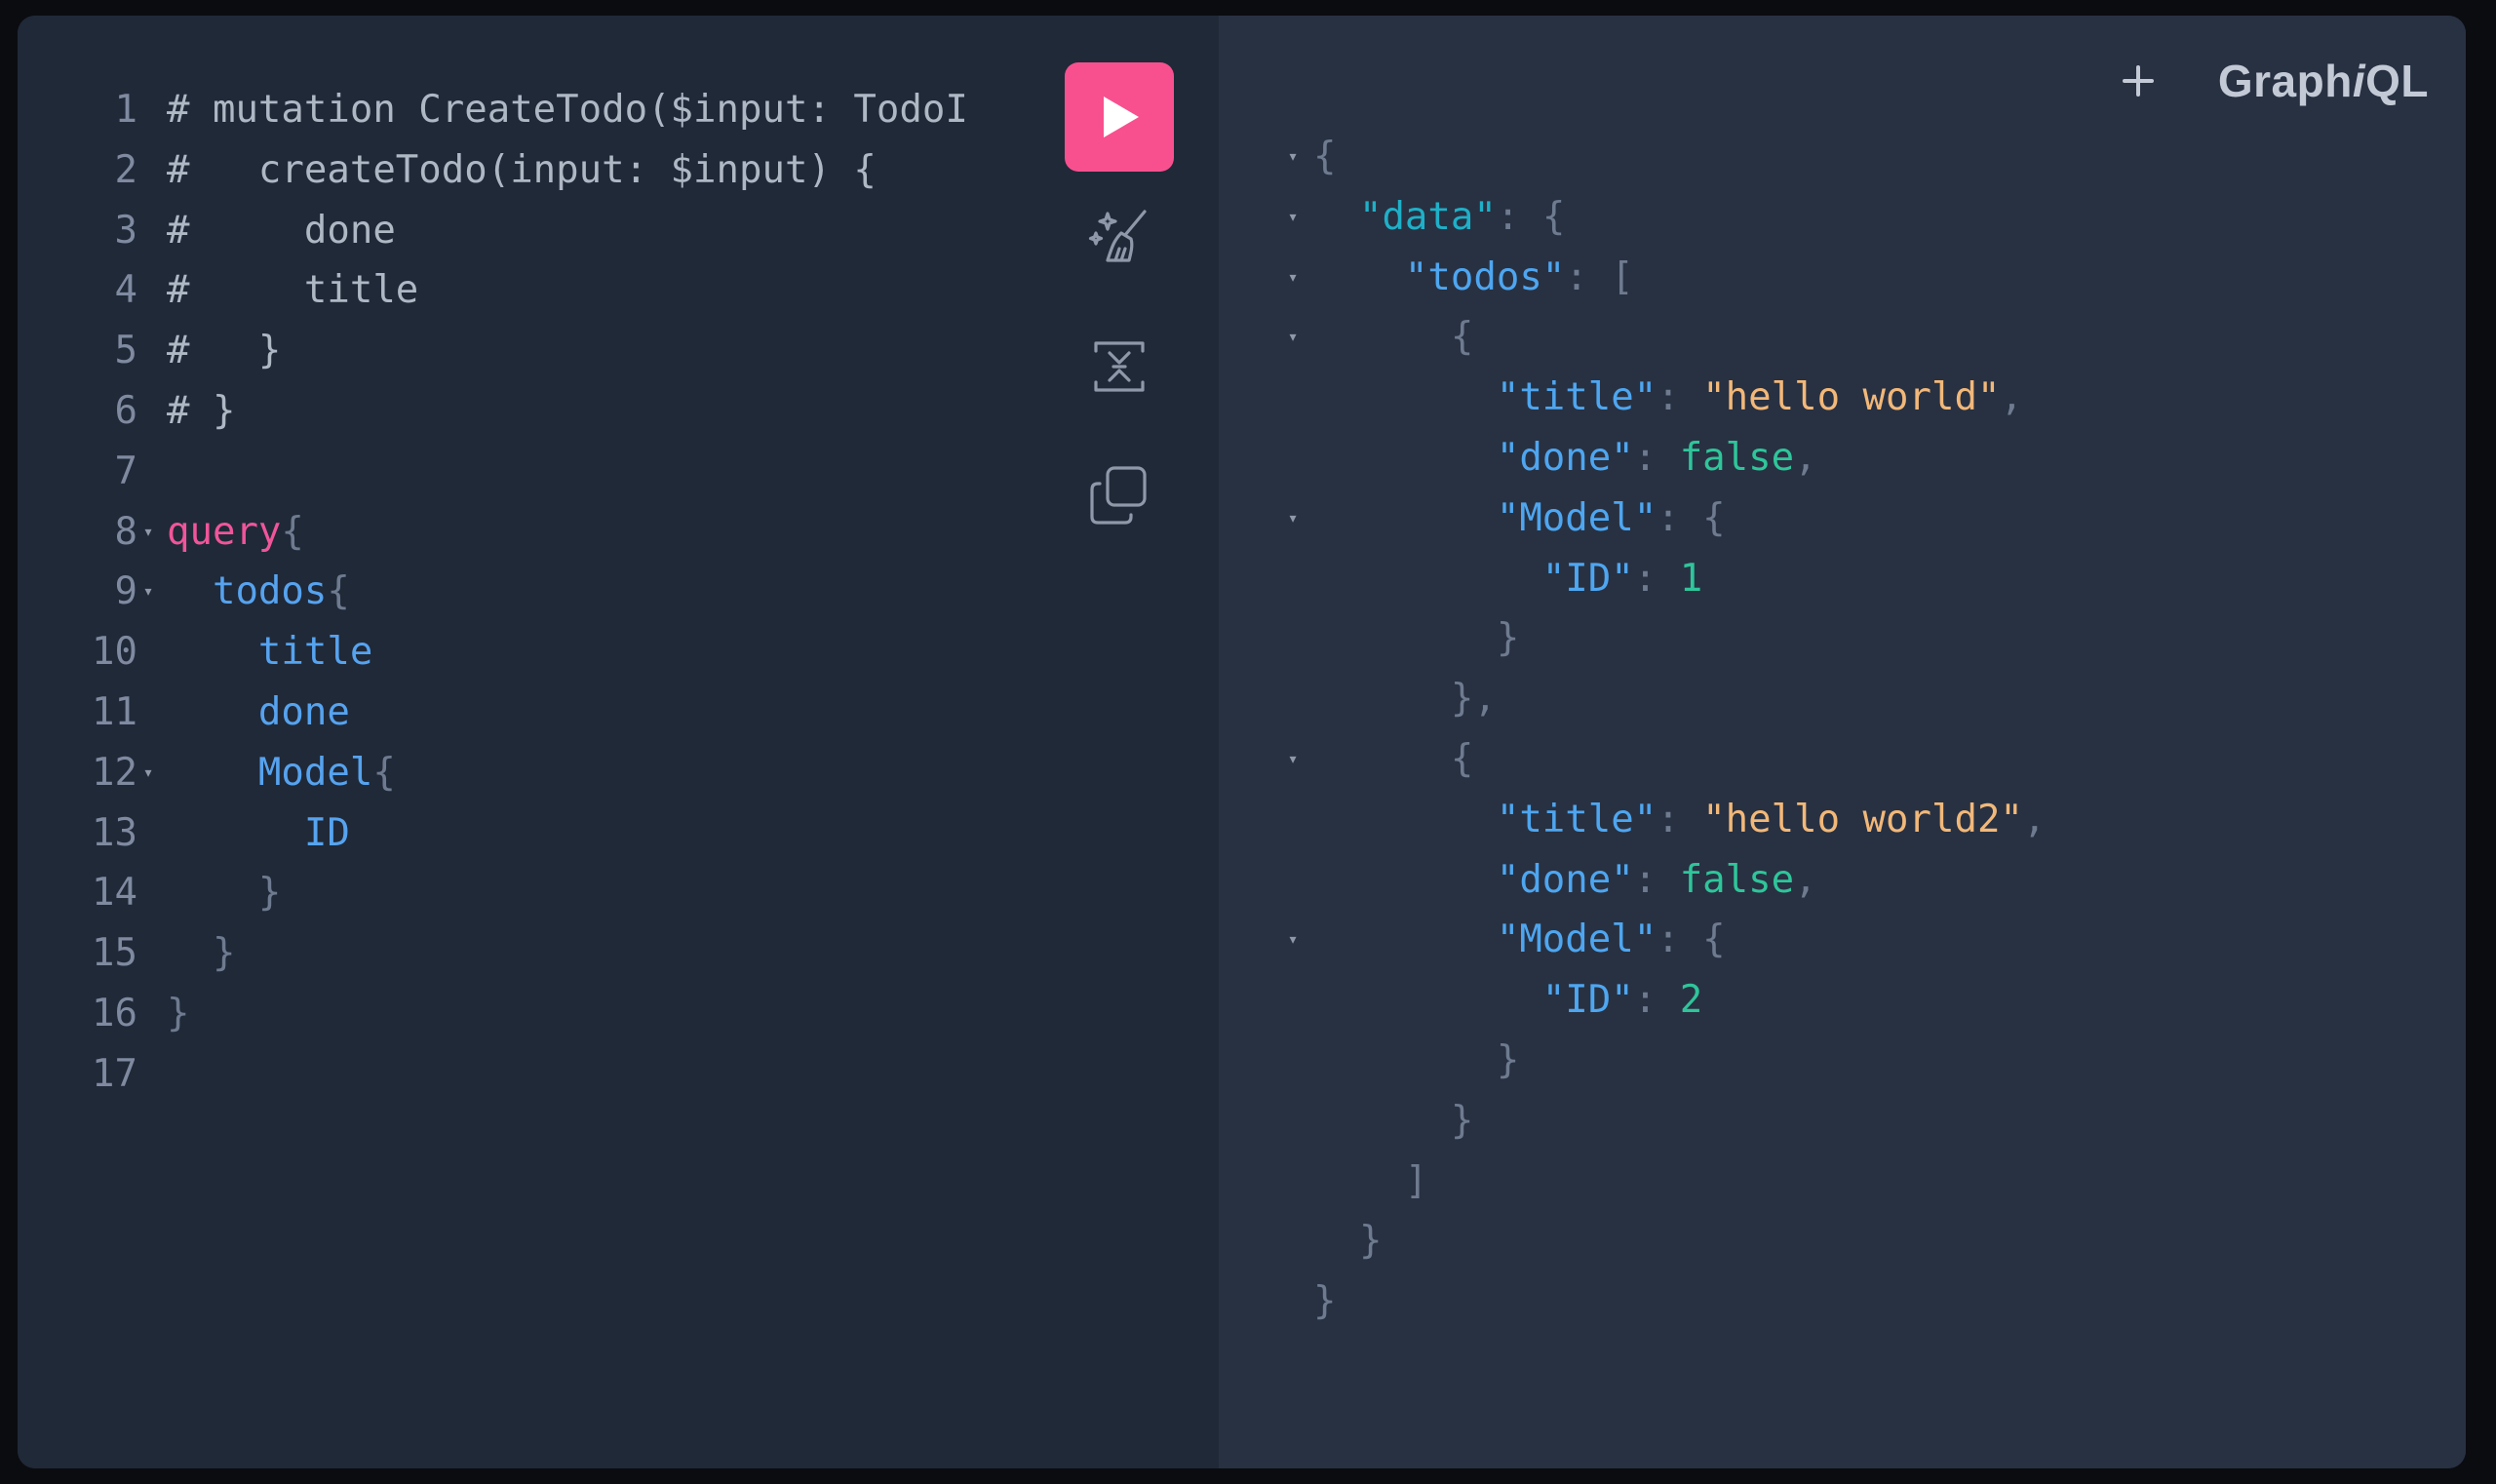 This screenshot has height=1484, width=2496. What do you see at coordinates (1427, 216) in the screenshot?
I see `json-token-key-top: "data"` at bounding box center [1427, 216].